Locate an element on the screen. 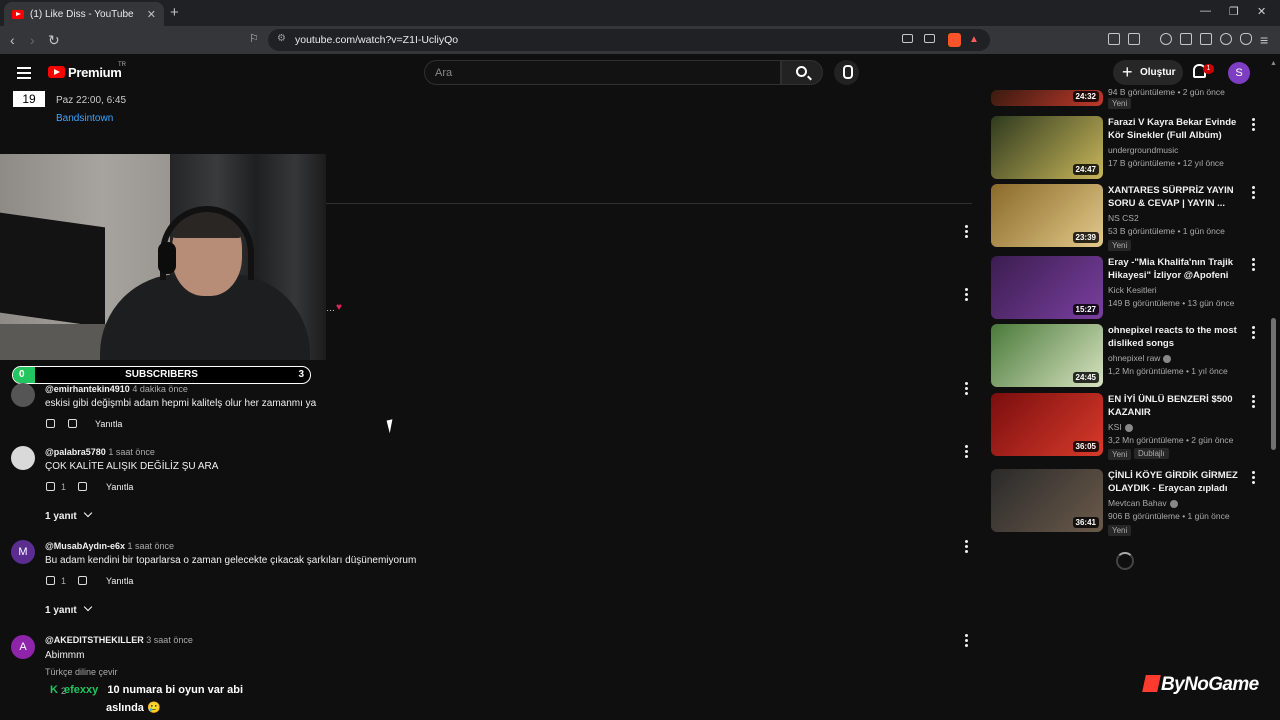 This screenshot has height=720, width=1280. comment-author: @emirhantekin4910 is located at coordinates (87, 389).